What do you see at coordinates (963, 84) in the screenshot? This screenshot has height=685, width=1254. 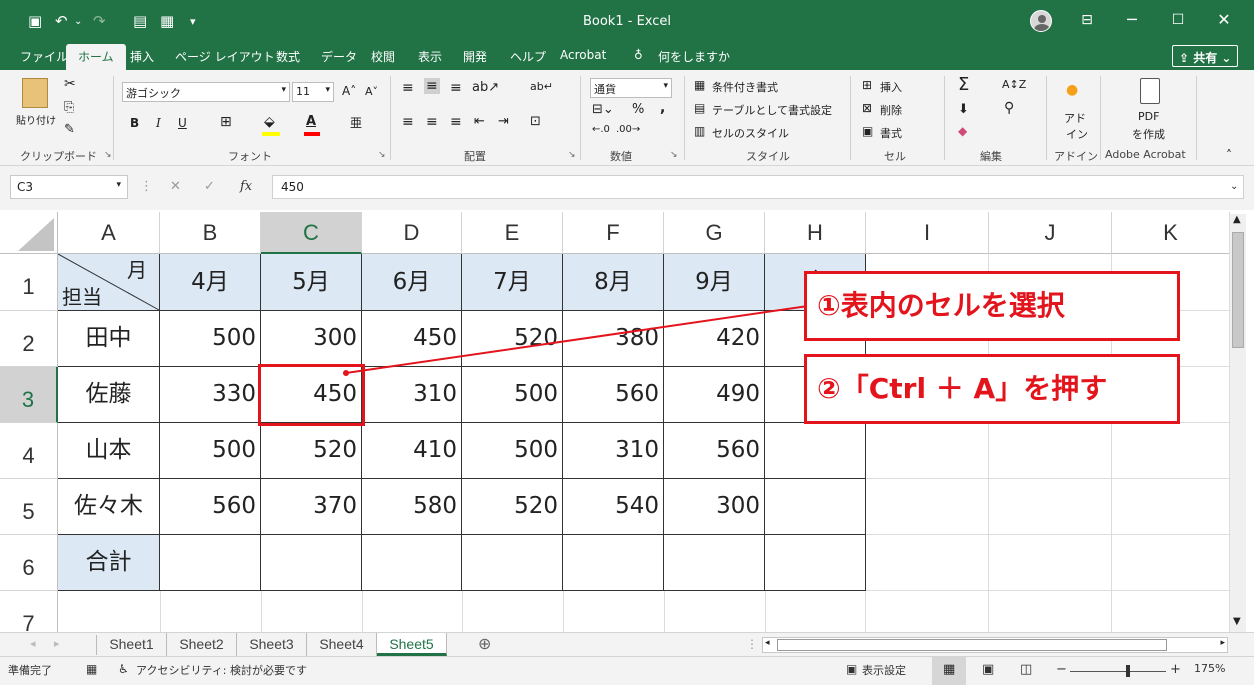 I see `autosum-icon: Σ` at bounding box center [963, 84].